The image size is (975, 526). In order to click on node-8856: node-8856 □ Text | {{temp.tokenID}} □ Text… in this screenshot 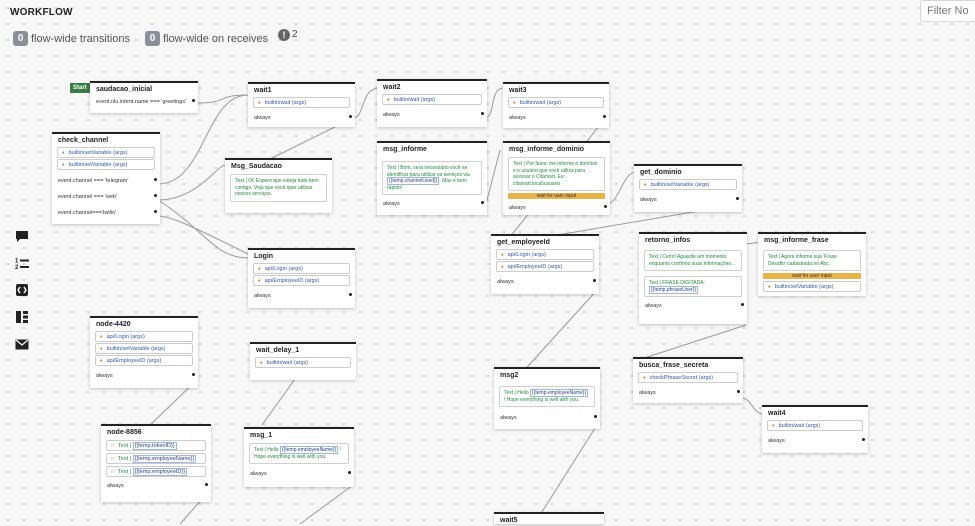, I will do `click(156, 463)`.